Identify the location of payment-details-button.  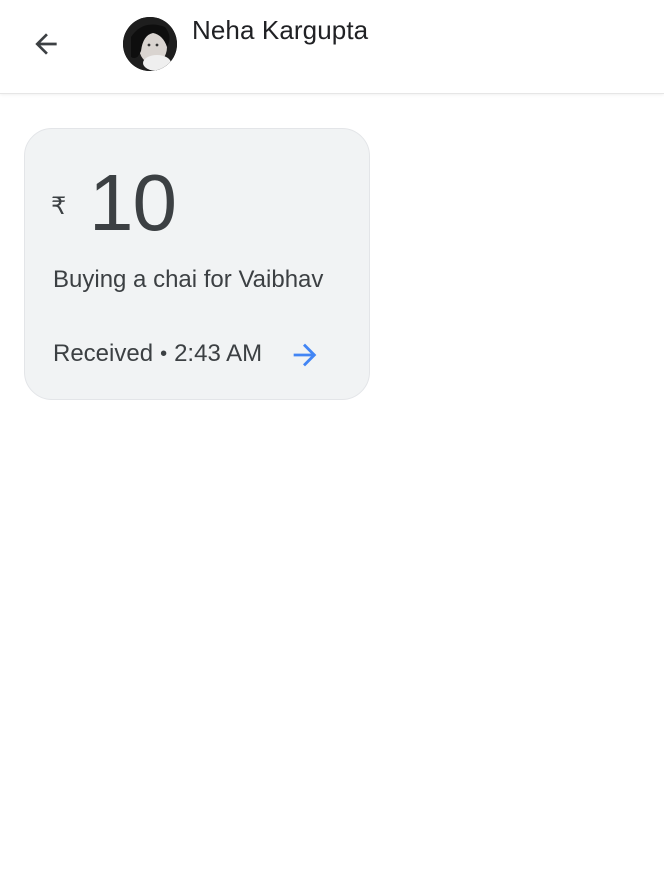
(305, 355).